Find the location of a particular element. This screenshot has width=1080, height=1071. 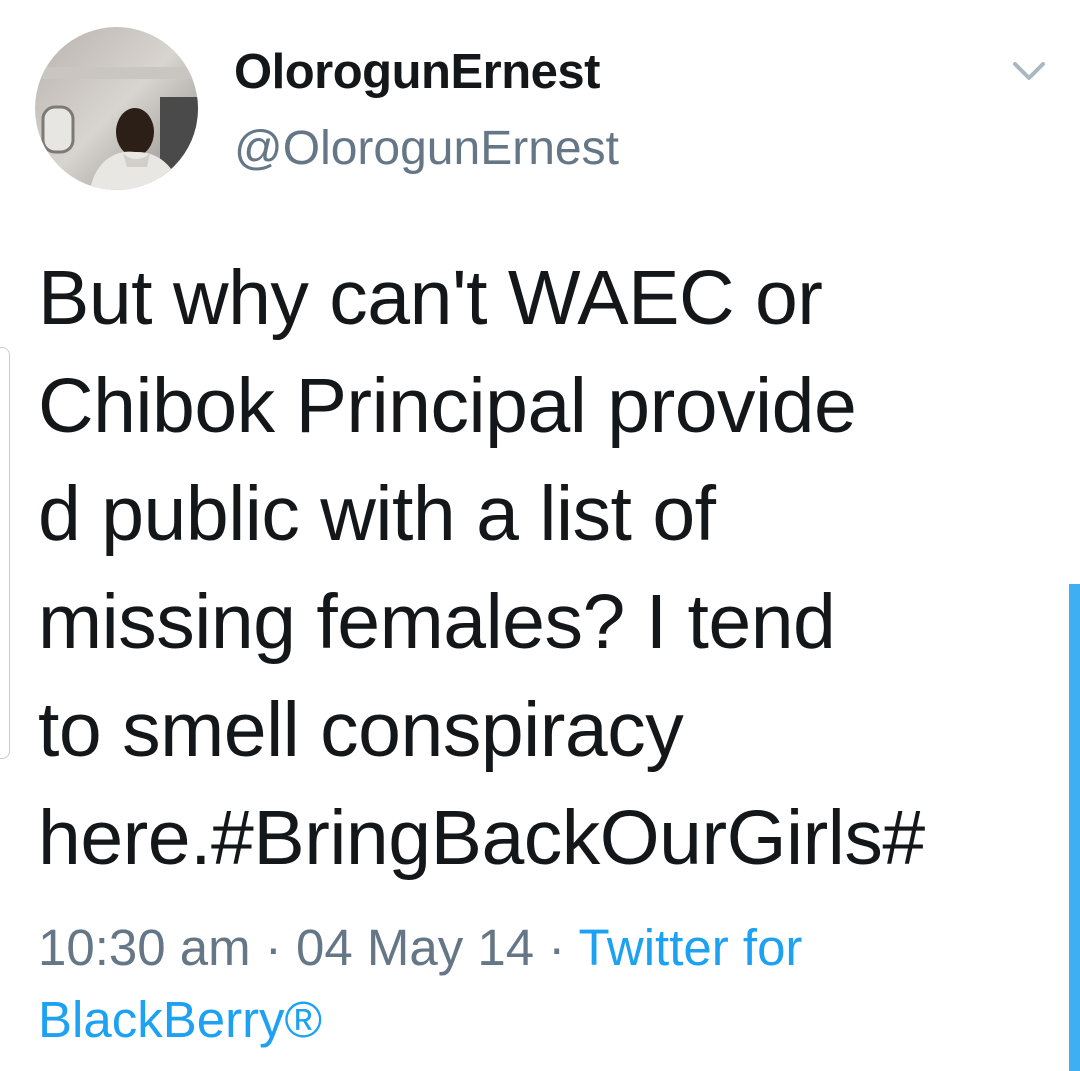

user-handle: @OlorogunErnest is located at coordinates (426, 148).